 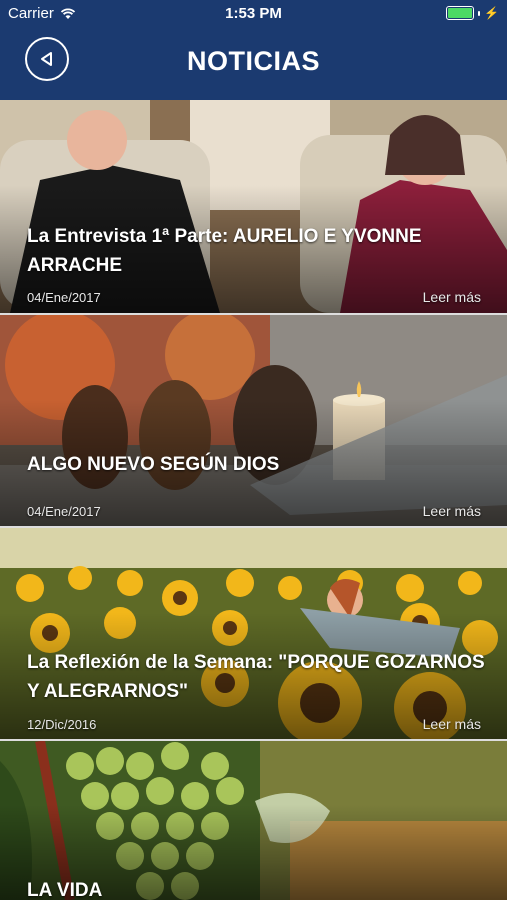 What do you see at coordinates (491, 13) in the screenshot?
I see `charging-icon: ⚡` at bounding box center [491, 13].